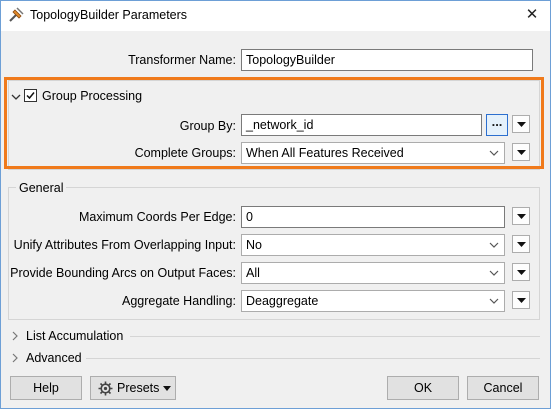 The height and width of the screenshot is (409, 551). What do you see at coordinates (532, 15) in the screenshot?
I see `close-icon: ✕` at bounding box center [532, 15].